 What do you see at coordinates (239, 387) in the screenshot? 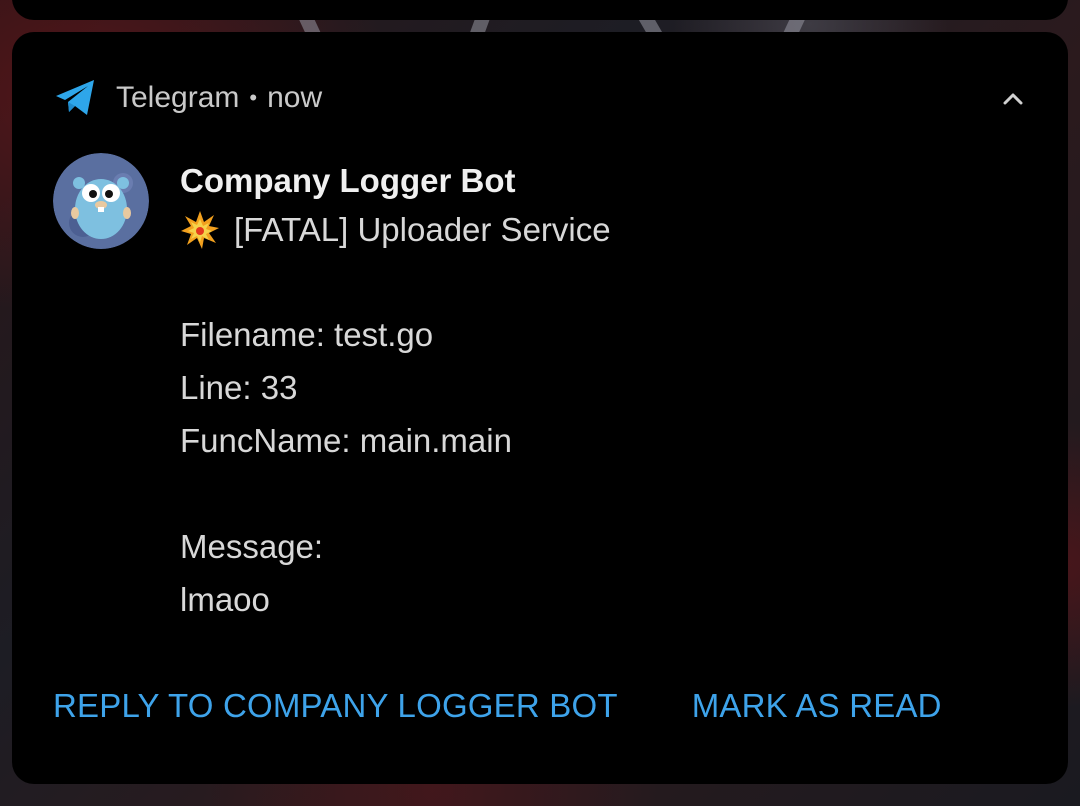
I see `body-line: Line: 33` at bounding box center [239, 387].